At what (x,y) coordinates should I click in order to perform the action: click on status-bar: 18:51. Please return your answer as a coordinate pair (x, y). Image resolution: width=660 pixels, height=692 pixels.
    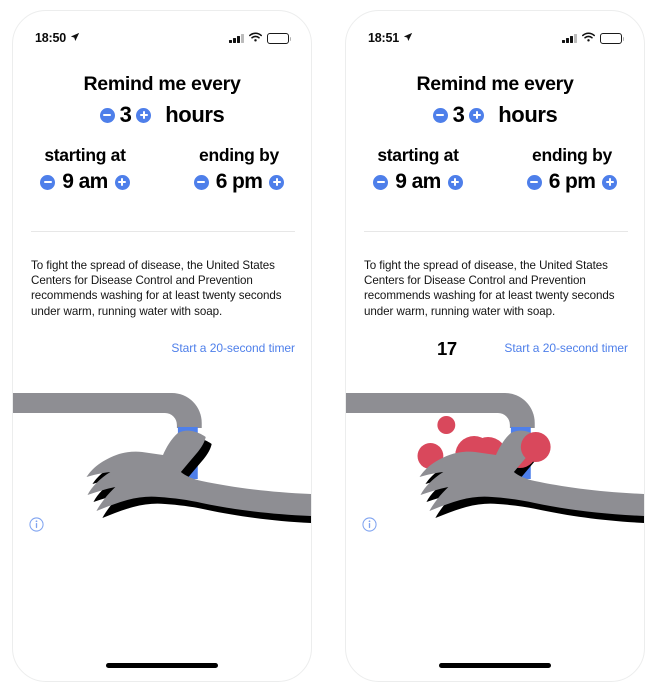
    Looking at the image, I should click on (495, 31).